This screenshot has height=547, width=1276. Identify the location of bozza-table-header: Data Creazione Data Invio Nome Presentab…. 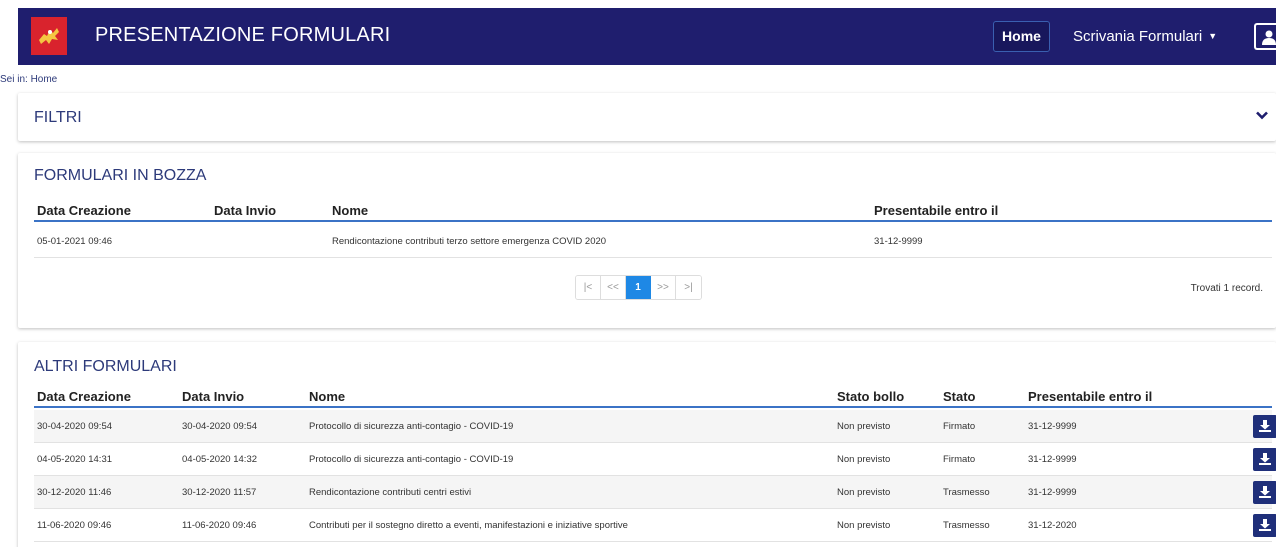
(653, 211).